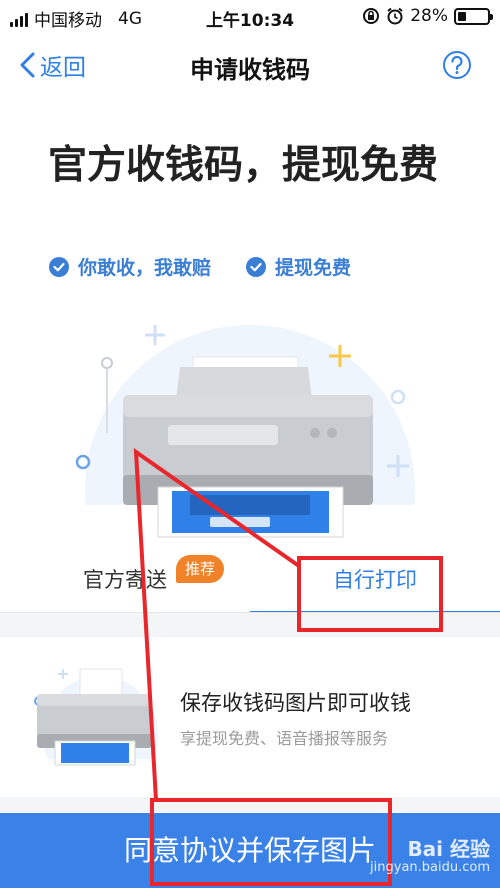 The width and height of the screenshot is (500, 888). Describe the element at coordinates (250, 625) in the screenshot. I see `section-gap` at that location.